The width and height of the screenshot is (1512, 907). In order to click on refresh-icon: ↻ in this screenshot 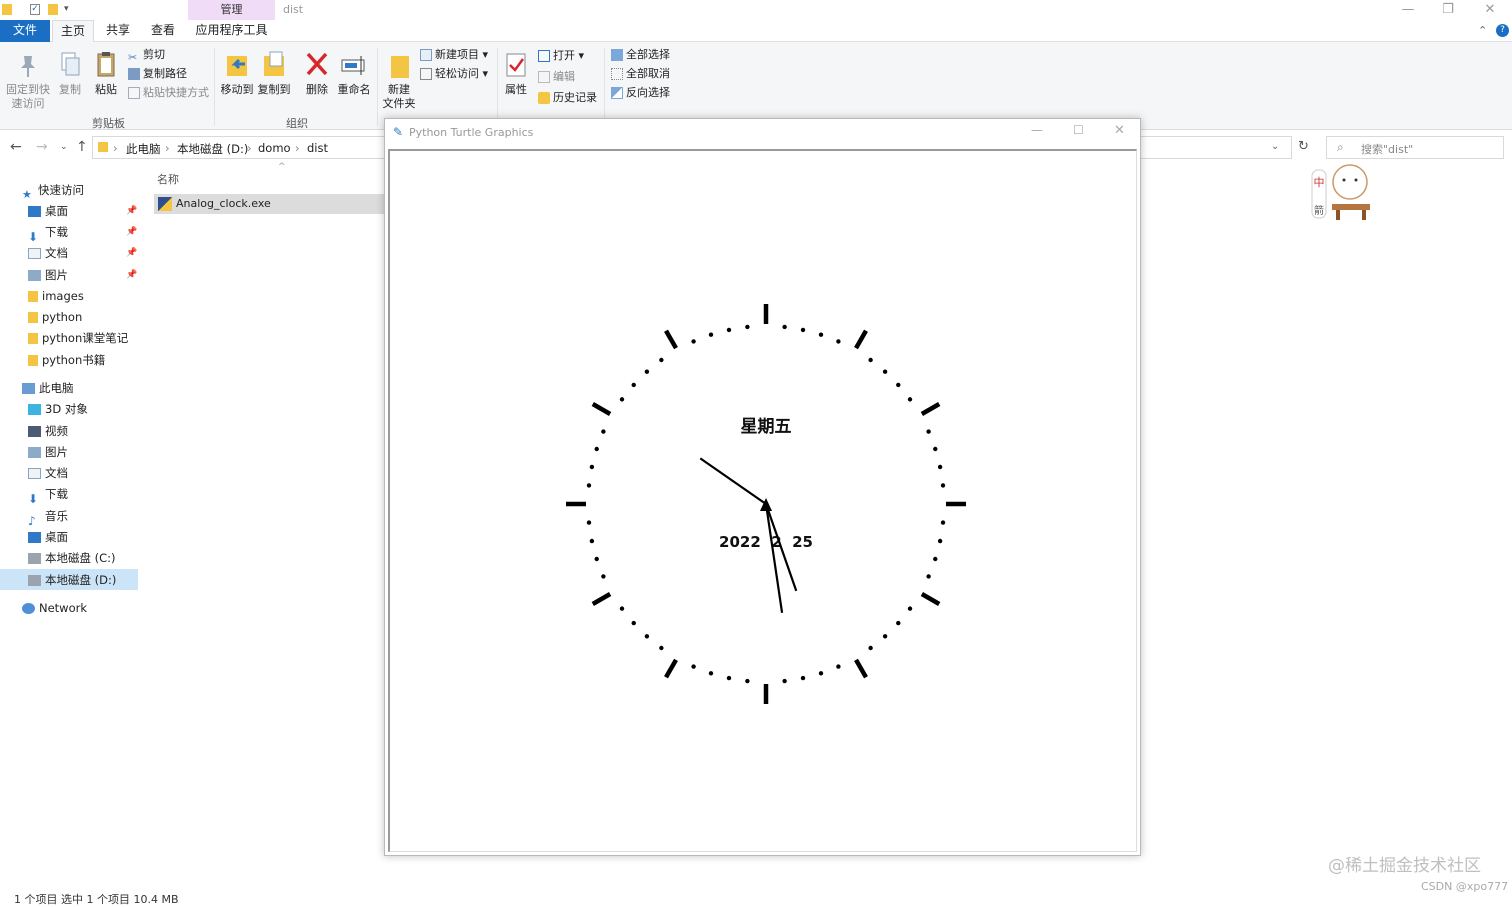, I will do `click(1303, 146)`.